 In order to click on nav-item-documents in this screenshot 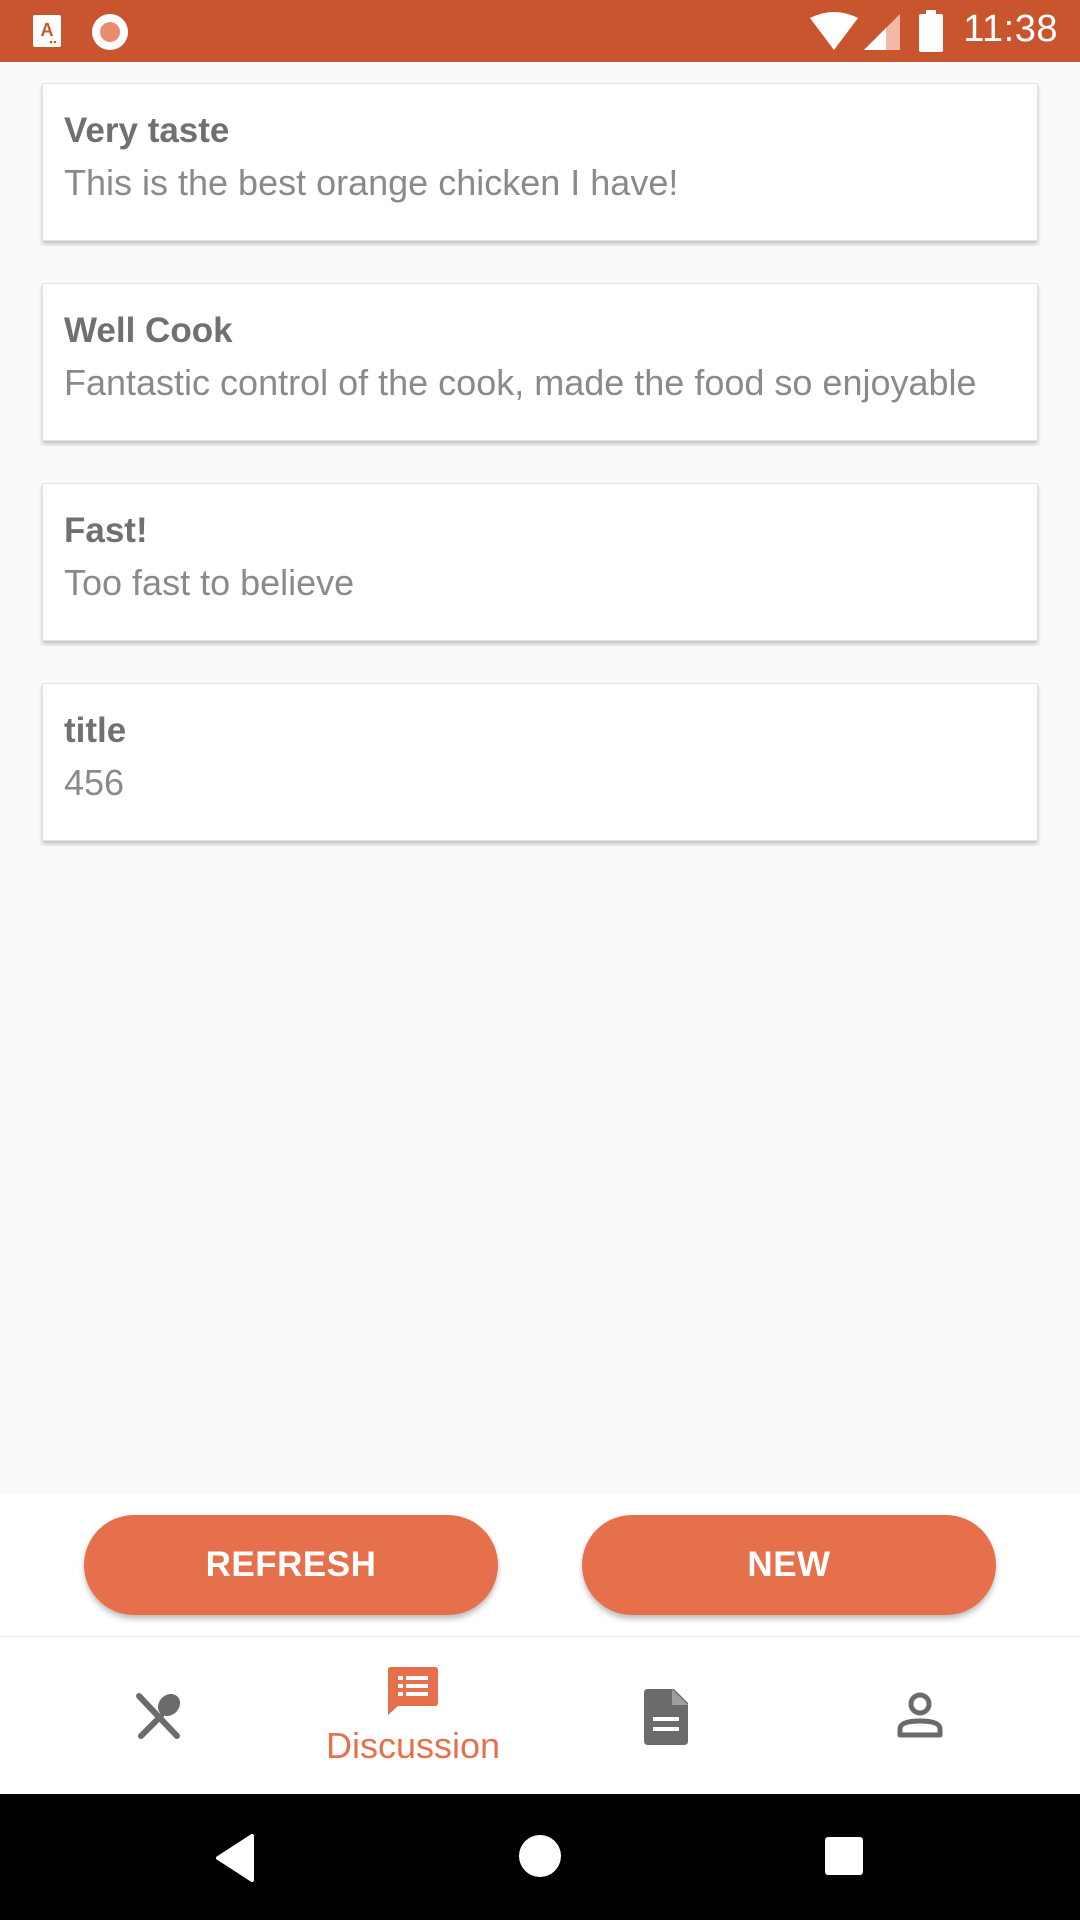, I will do `click(666, 1716)`.